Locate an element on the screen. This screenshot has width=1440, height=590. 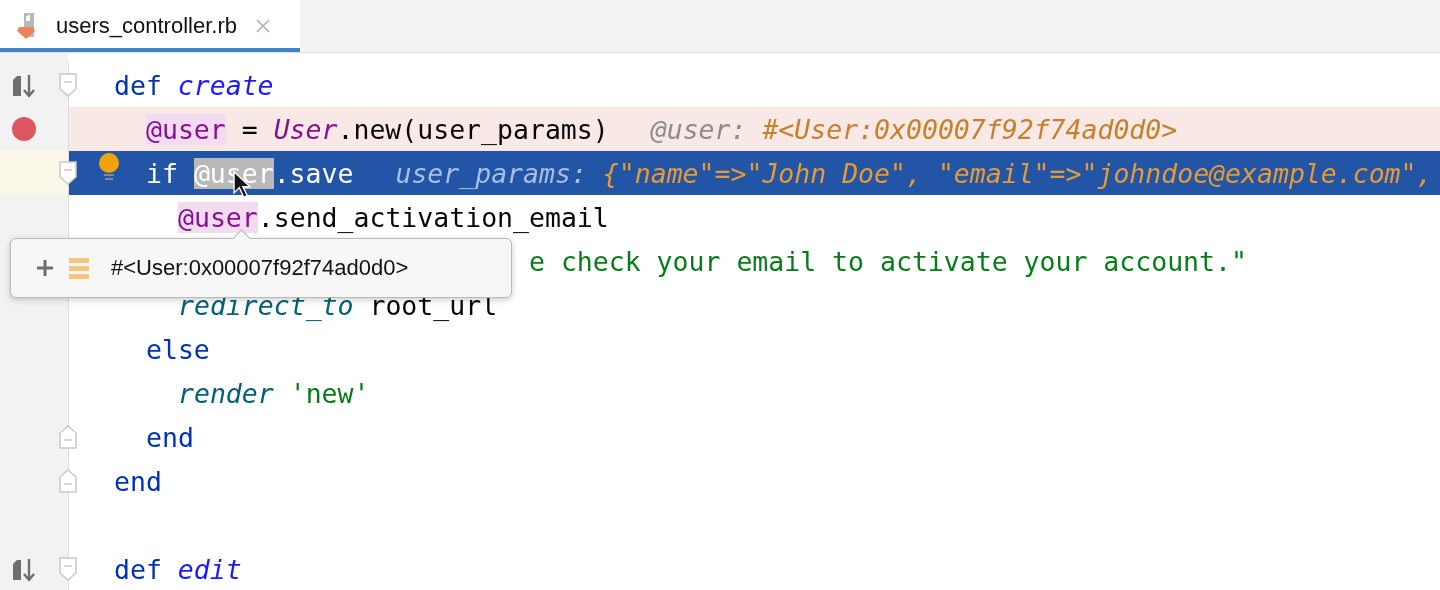
code-line: e check your email to activate your account." is located at coordinates (888, 261).